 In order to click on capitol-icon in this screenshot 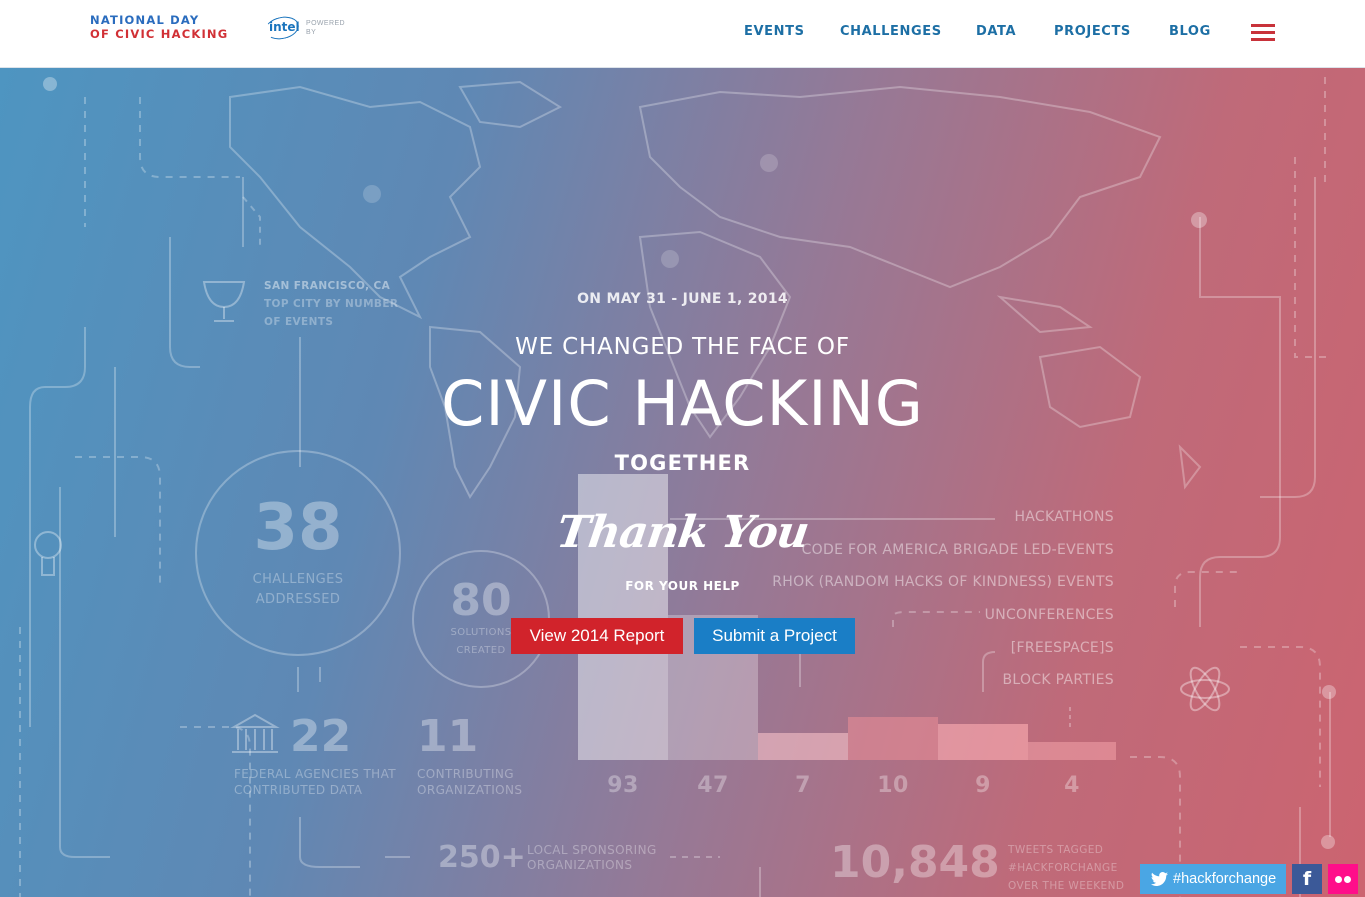, I will do `click(255, 733)`.